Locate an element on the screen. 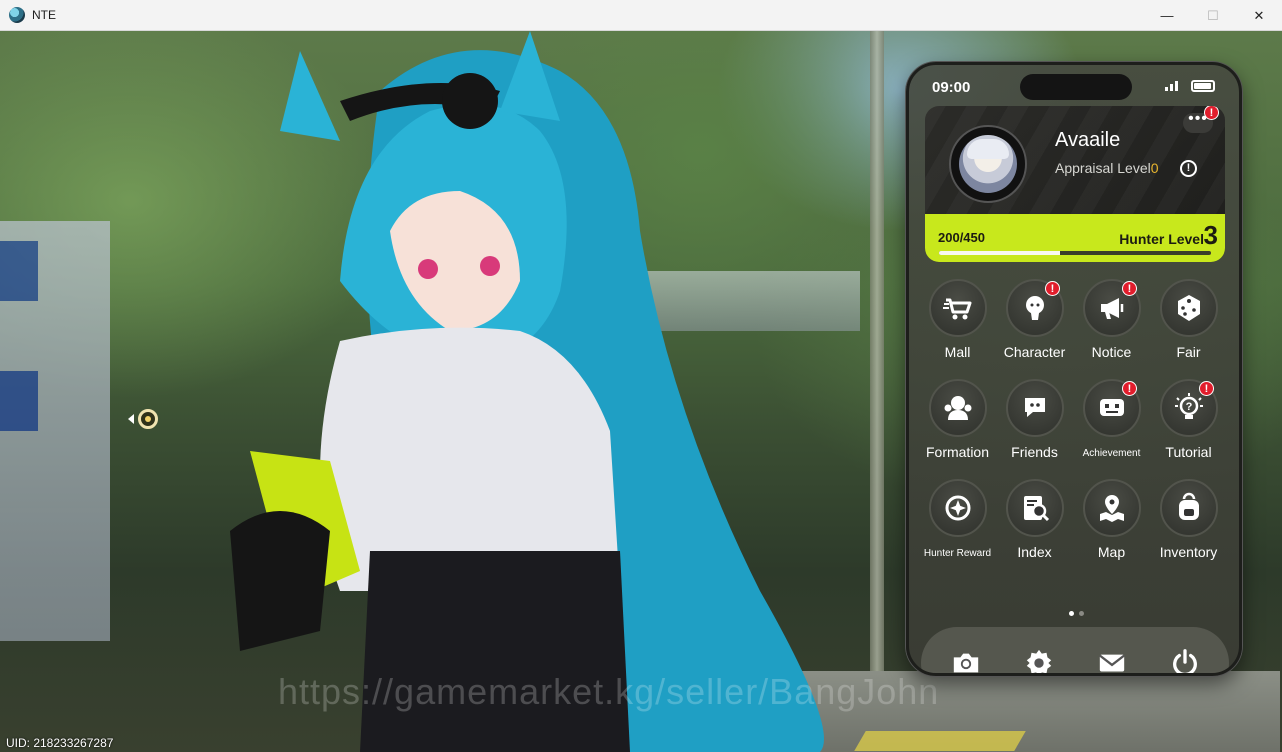 This screenshot has width=1282, height=752. appraisal-value: 0 is located at coordinates (1154, 168).